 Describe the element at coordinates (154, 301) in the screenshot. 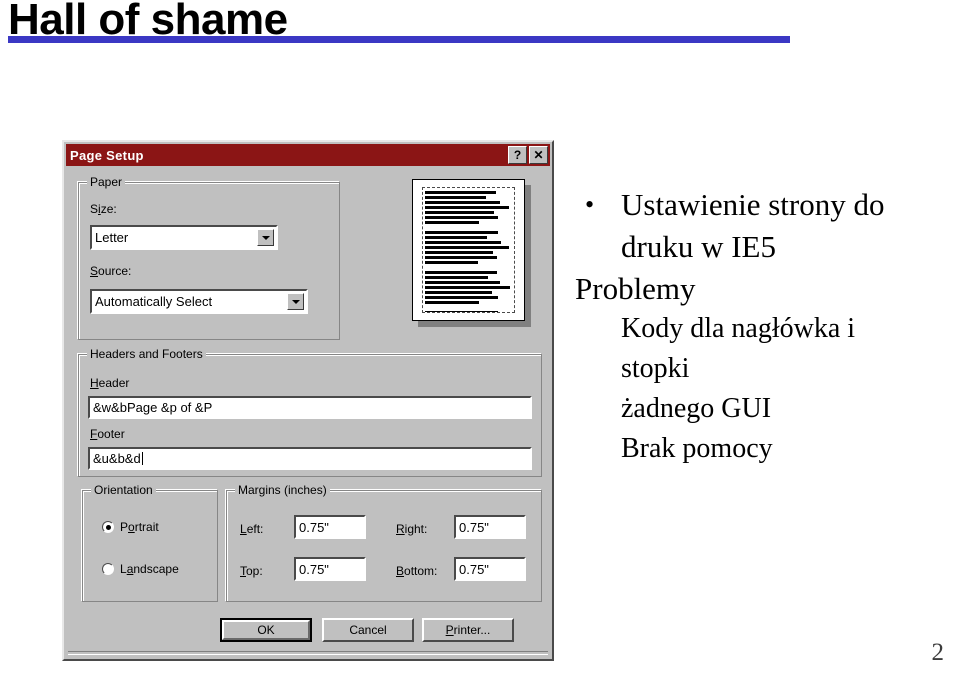

I see `paper-source-value: Automatically Select` at that location.